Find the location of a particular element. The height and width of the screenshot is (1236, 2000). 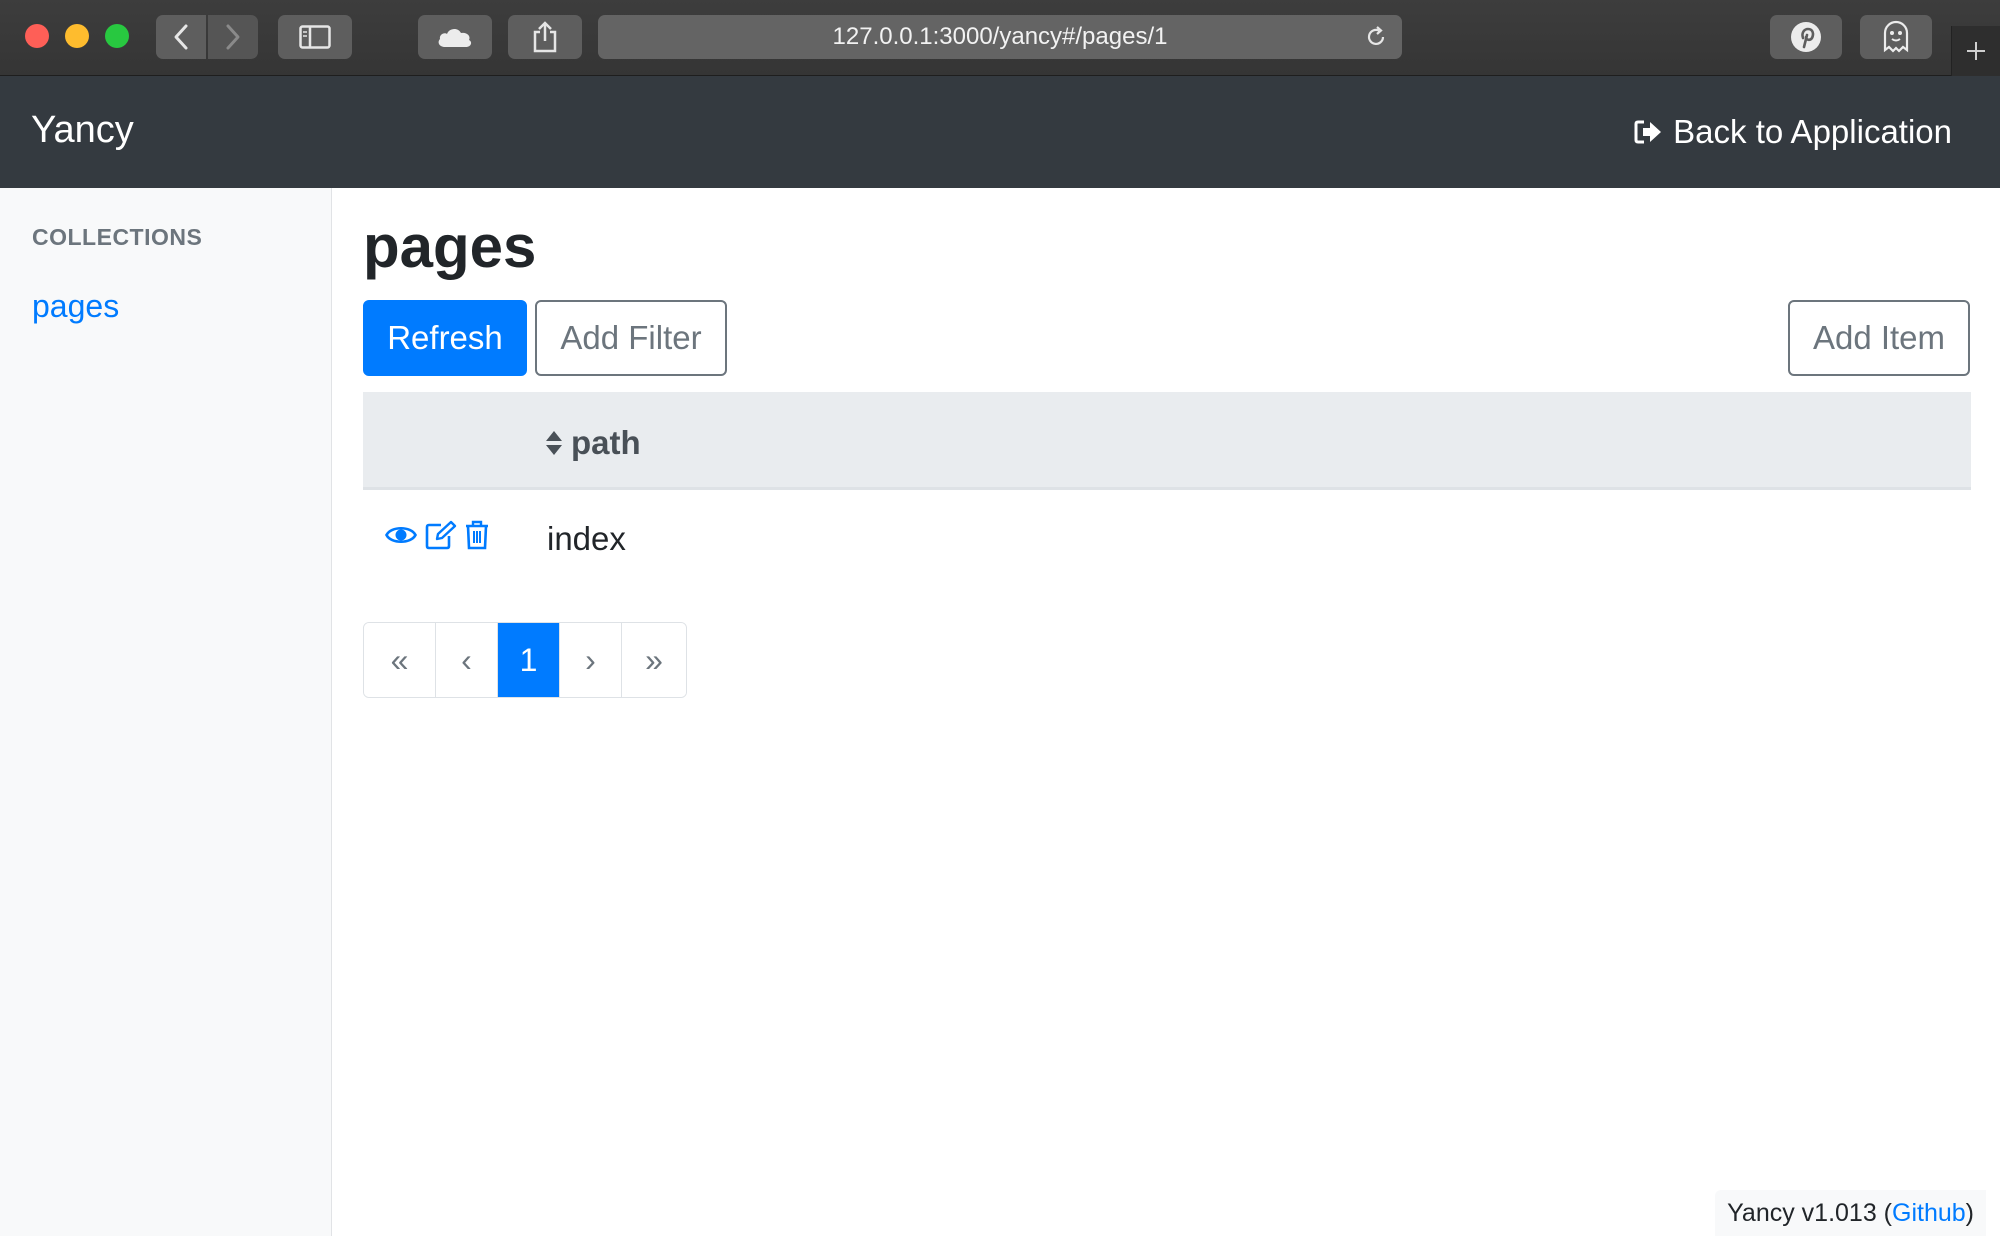

row-actions is located at coordinates (437, 535).